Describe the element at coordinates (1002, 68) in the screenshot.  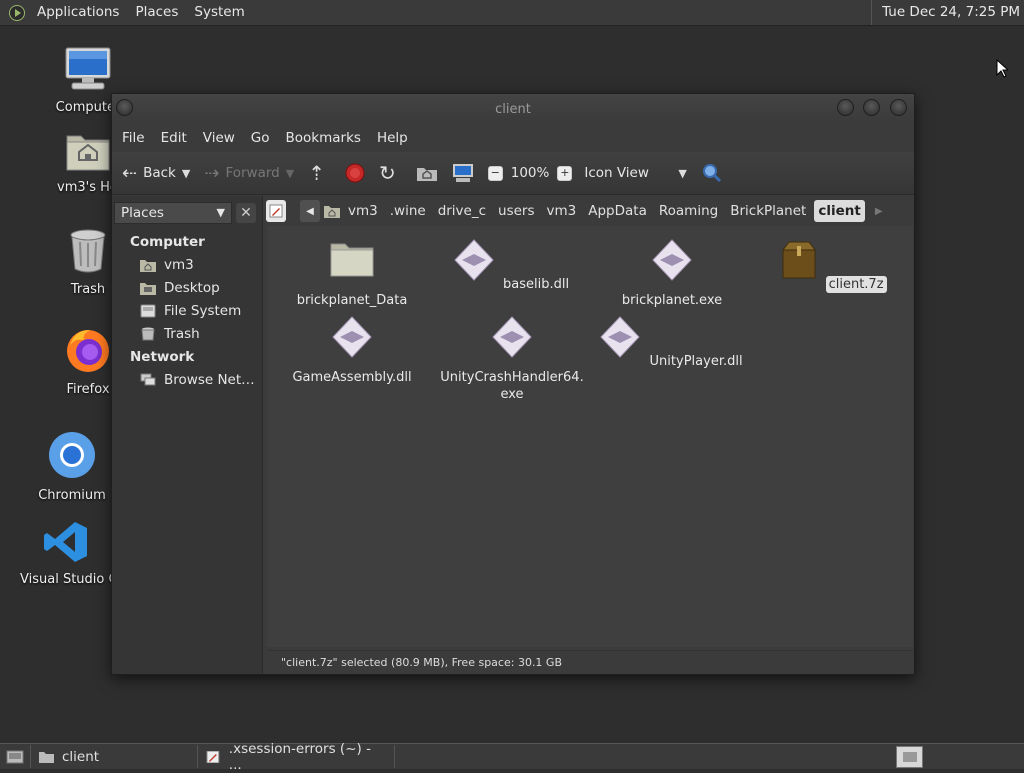
I see `mouse-cursor-icon` at that location.